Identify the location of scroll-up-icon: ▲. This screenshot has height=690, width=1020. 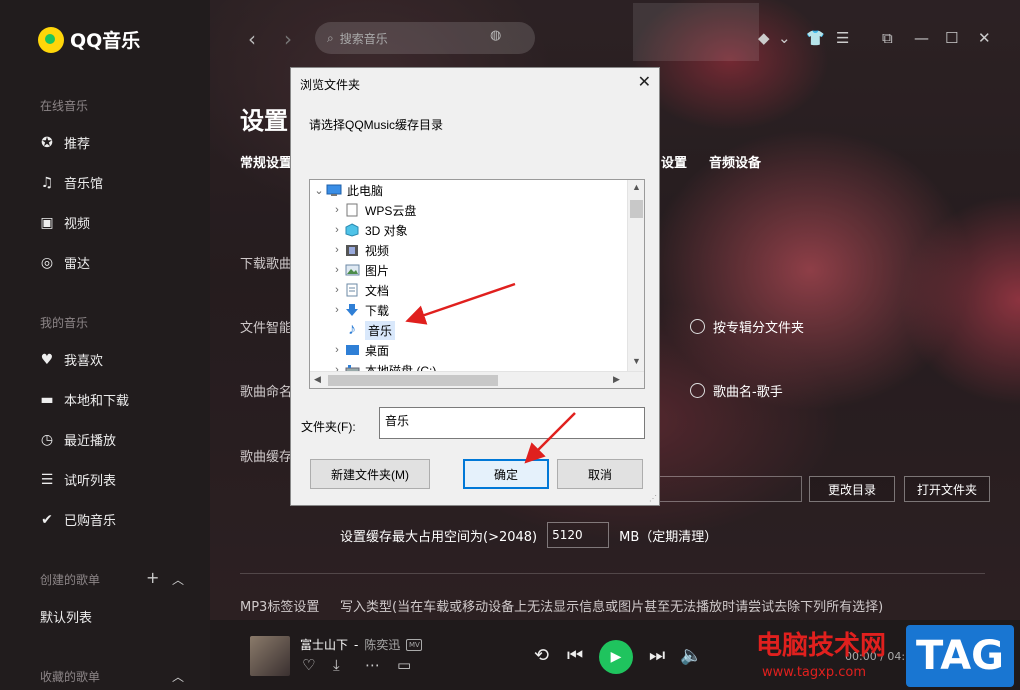
(636, 187).